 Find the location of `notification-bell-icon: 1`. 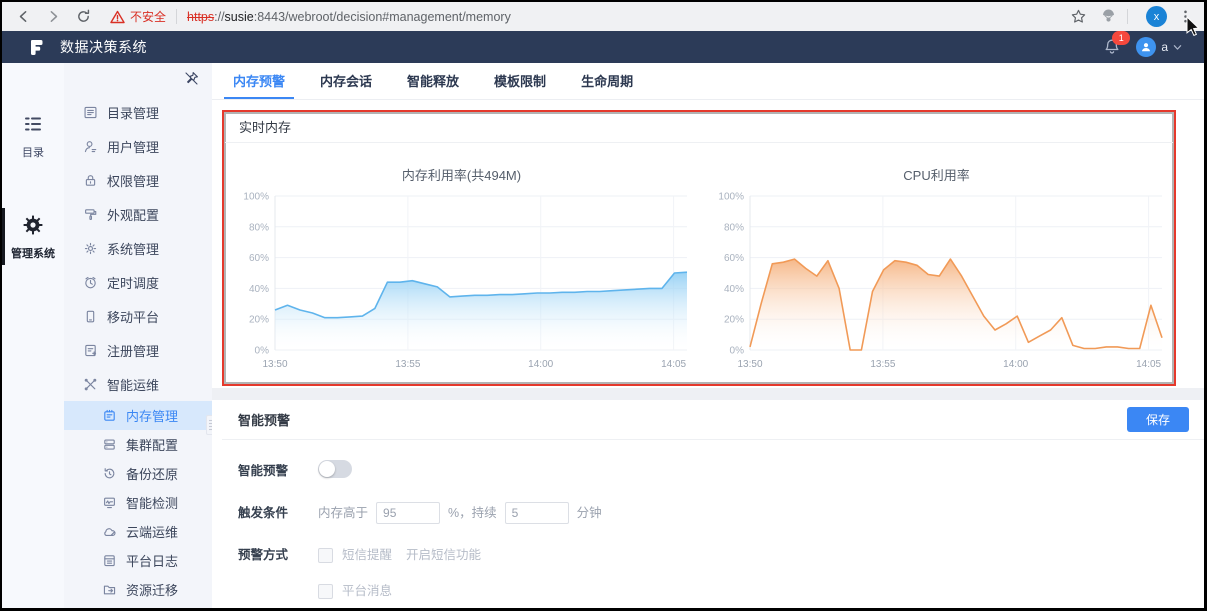

notification-bell-icon: 1 is located at coordinates (1116, 44).